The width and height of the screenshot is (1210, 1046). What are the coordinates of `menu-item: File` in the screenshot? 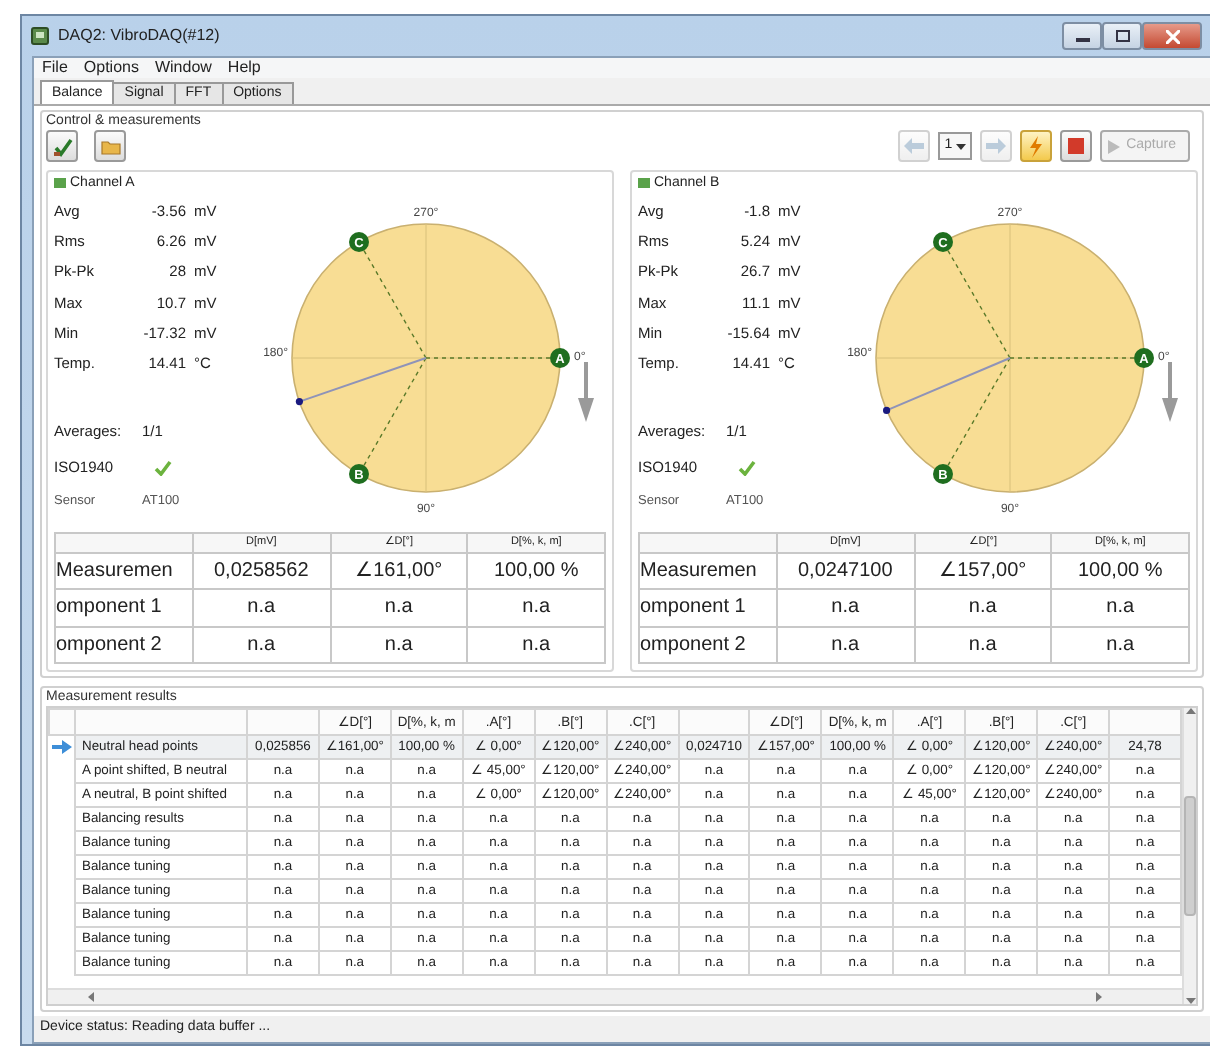 It's located at (55, 68).